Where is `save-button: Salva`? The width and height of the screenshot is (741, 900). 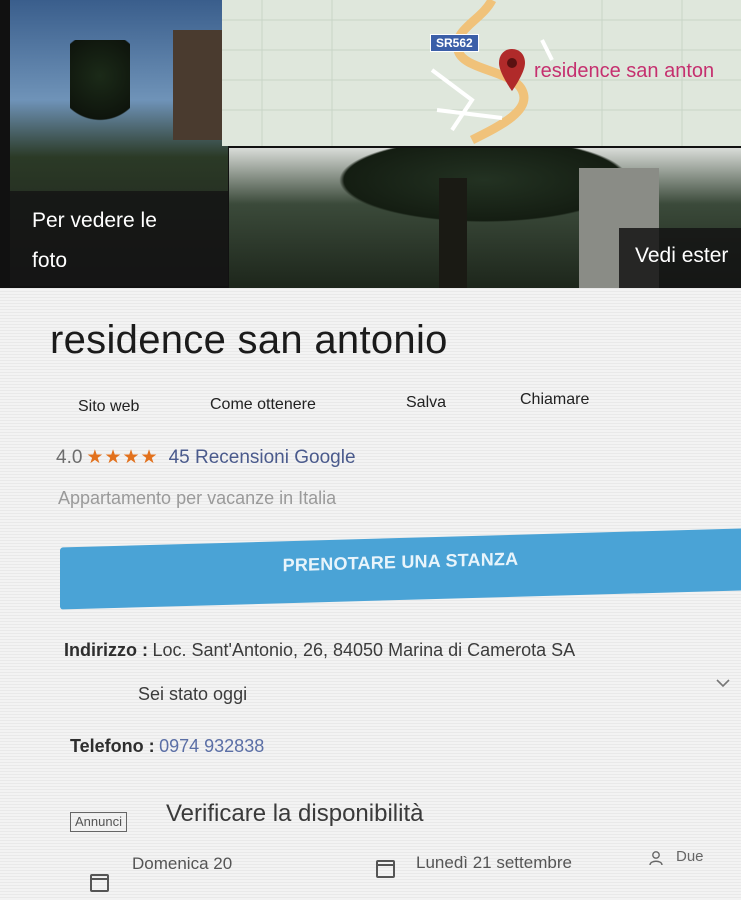 save-button: Salva is located at coordinates (426, 403).